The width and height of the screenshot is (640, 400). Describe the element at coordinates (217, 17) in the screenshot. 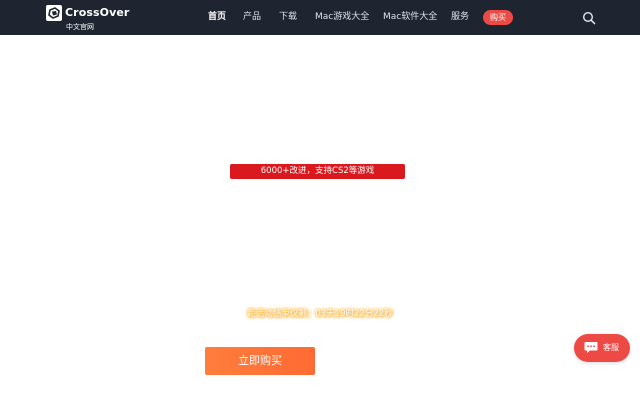

I see `nav-home: 首页` at that location.